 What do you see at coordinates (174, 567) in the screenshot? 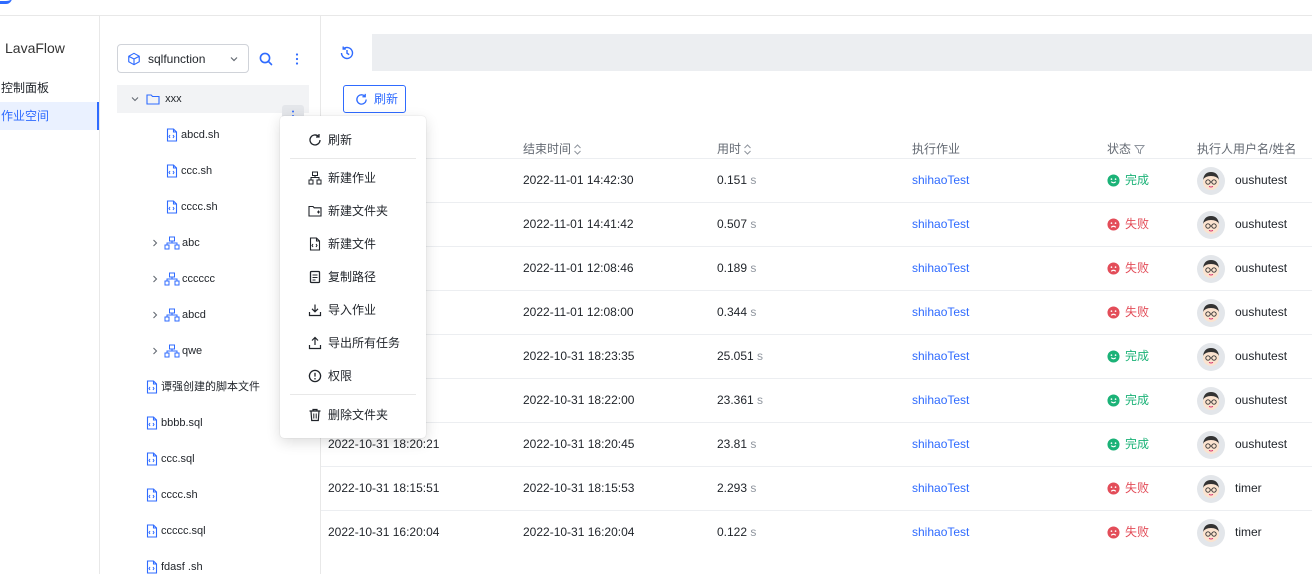
I see `tree-item-file: fdasf .sh` at bounding box center [174, 567].